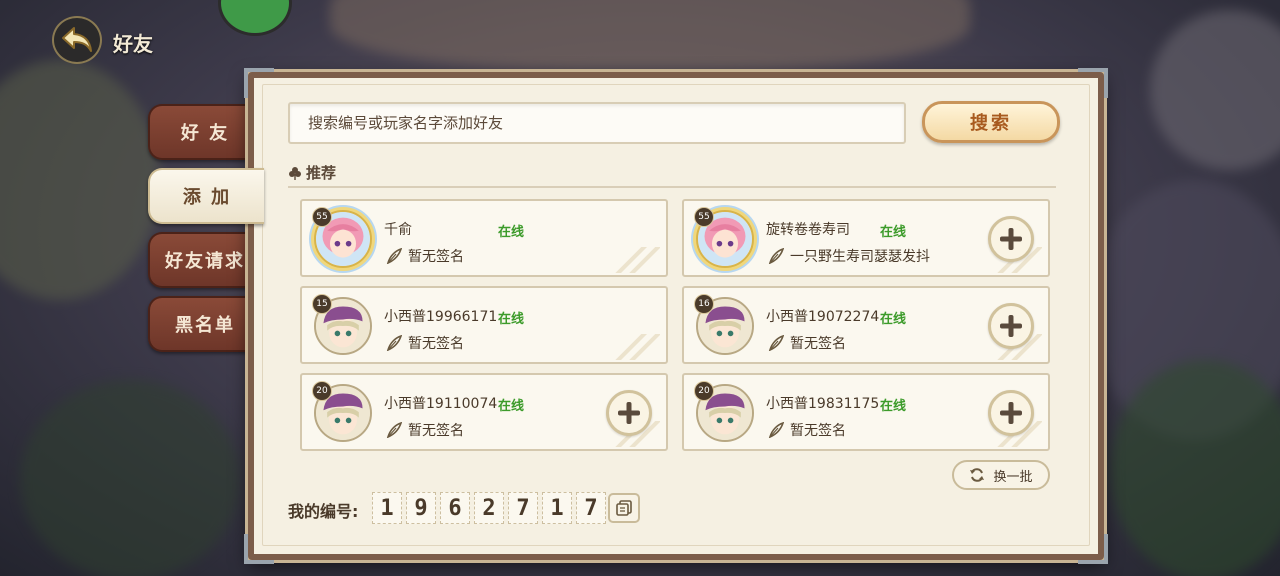 The width and height of the screenshot is (1280, 576). Describe the element at coordinates (455, 508) in the screenshot. I see `id-digit: 6` at that location.